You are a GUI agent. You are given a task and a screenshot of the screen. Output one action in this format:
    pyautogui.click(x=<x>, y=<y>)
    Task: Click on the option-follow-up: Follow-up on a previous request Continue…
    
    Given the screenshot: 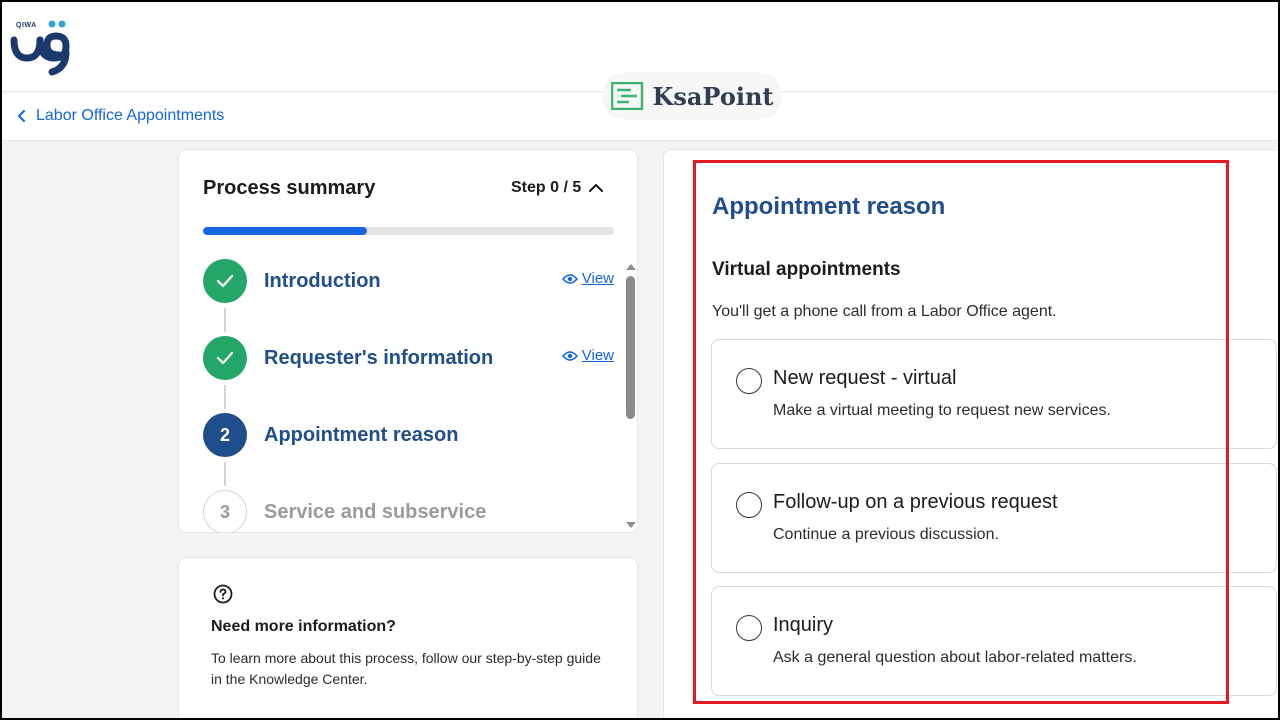 What is the action you would take?
    pyautogui.click(x=994, y=518)
    